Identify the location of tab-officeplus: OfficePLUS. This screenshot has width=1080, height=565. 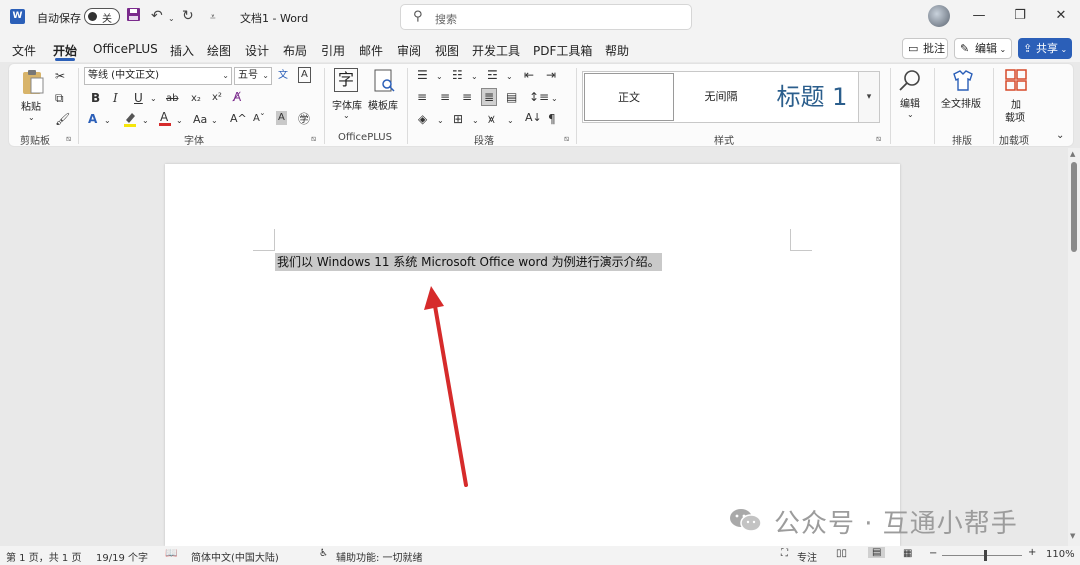
(125, 49).